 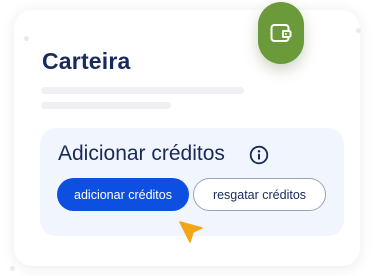 What do you see at coordinates (86, 61) in the screenshot?
I see `page-title: Carteira` at bounding box center [86, 61].